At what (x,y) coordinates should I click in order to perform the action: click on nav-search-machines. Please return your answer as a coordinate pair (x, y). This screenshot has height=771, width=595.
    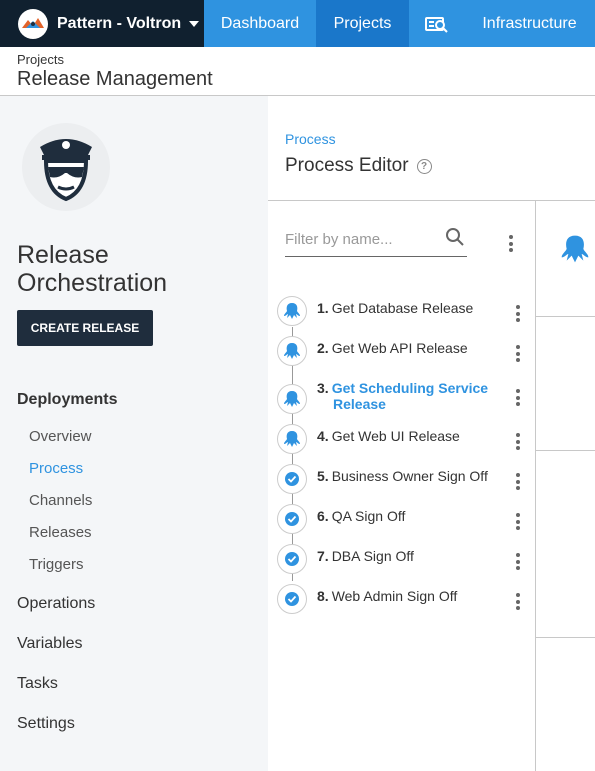
    Looking at the image, I should click on (436, 23).